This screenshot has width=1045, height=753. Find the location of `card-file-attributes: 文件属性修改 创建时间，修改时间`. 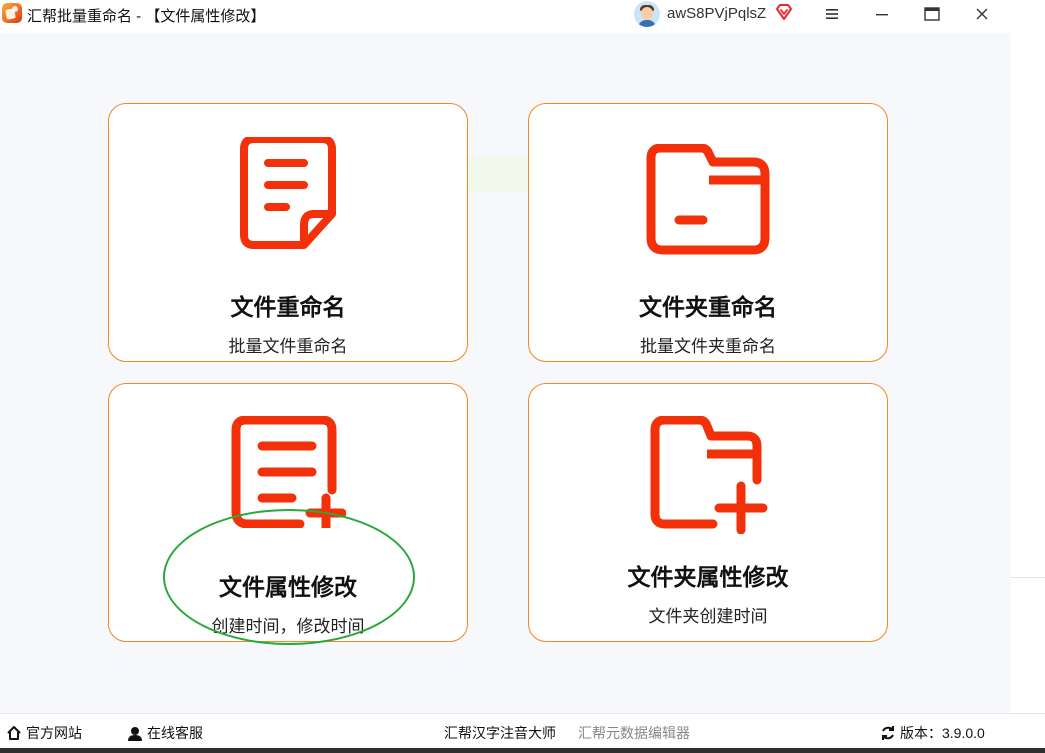

card-file-attributes: 文件属性修改 创建时间，修改时间 is located at coordinates (288, 512).